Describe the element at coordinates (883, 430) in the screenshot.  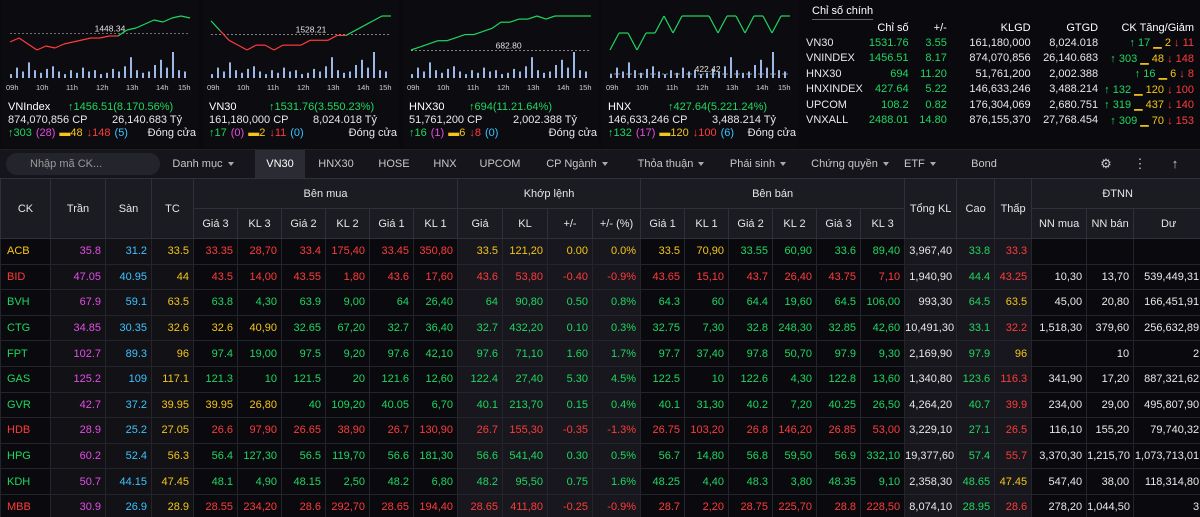
I see `ask-vol-3: 53,00` at that location.